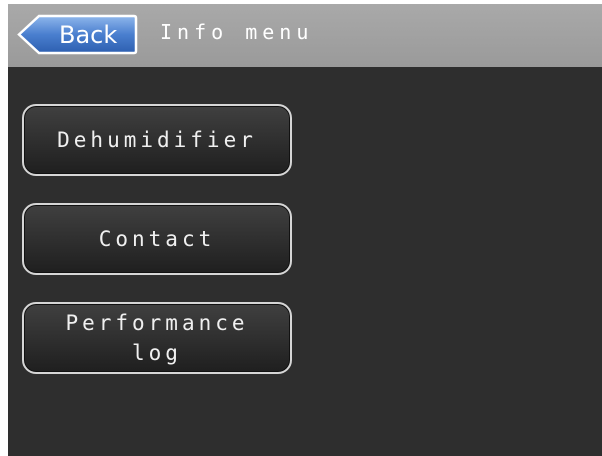 The image size is (602, 456). I want to click on performance-log-button: Performance log, so click(157, 338).